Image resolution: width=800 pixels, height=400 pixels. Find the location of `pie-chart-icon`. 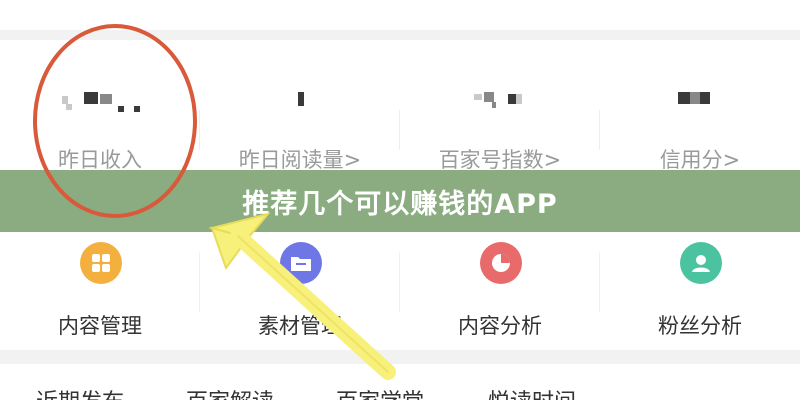

pie-chart-icon is located at coordinates (501, 263).